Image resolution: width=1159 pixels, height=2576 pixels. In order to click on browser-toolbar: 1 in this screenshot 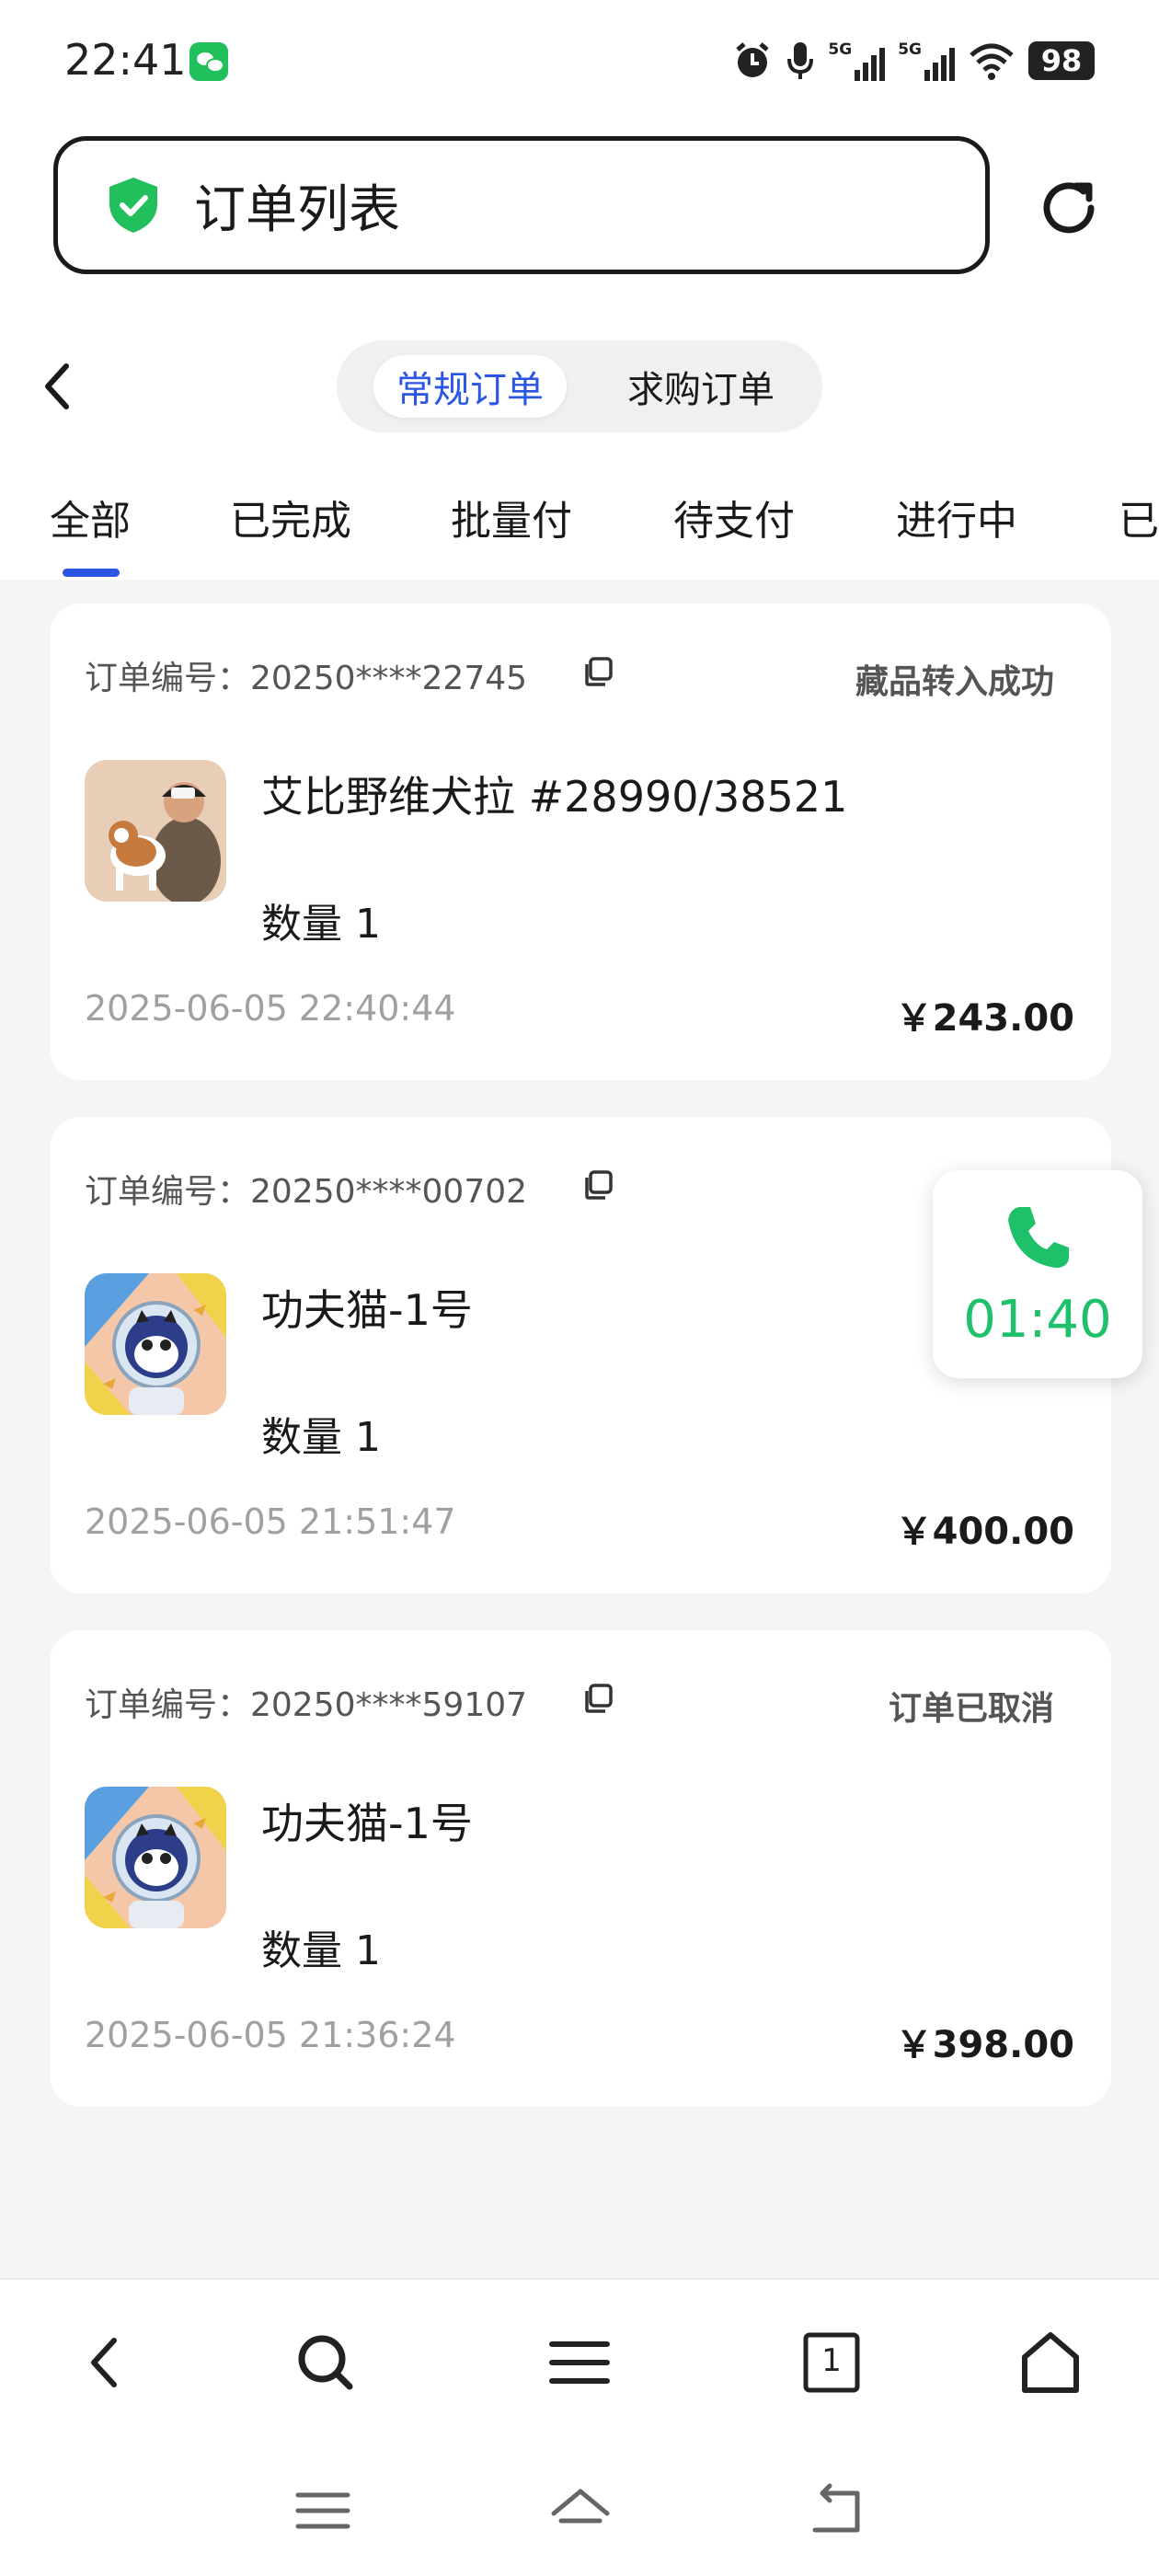, I will do `click(579, 2361)`.